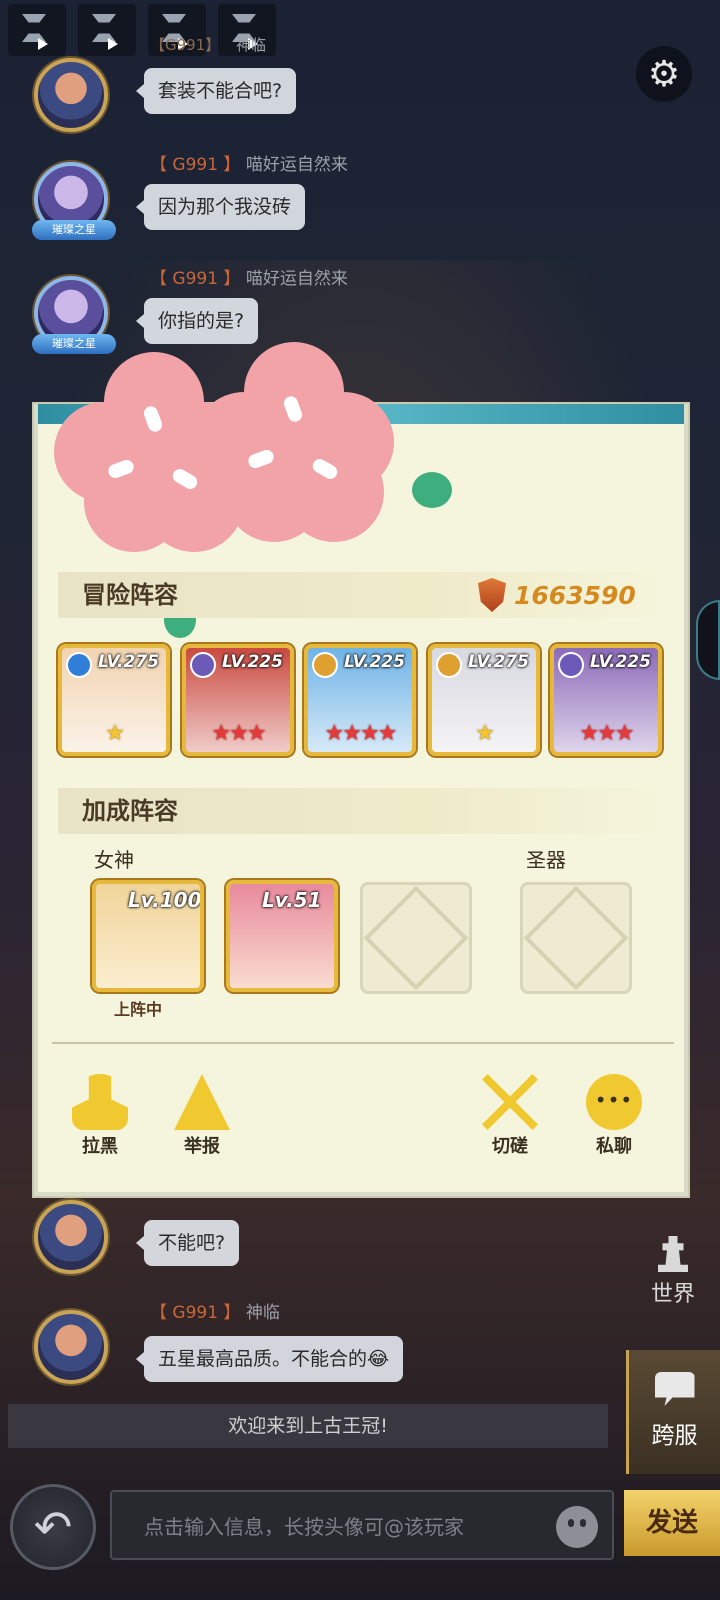 This screenshot has height=1600, width=720. I want to click on combat-power: 1663590, so click(557, 595).